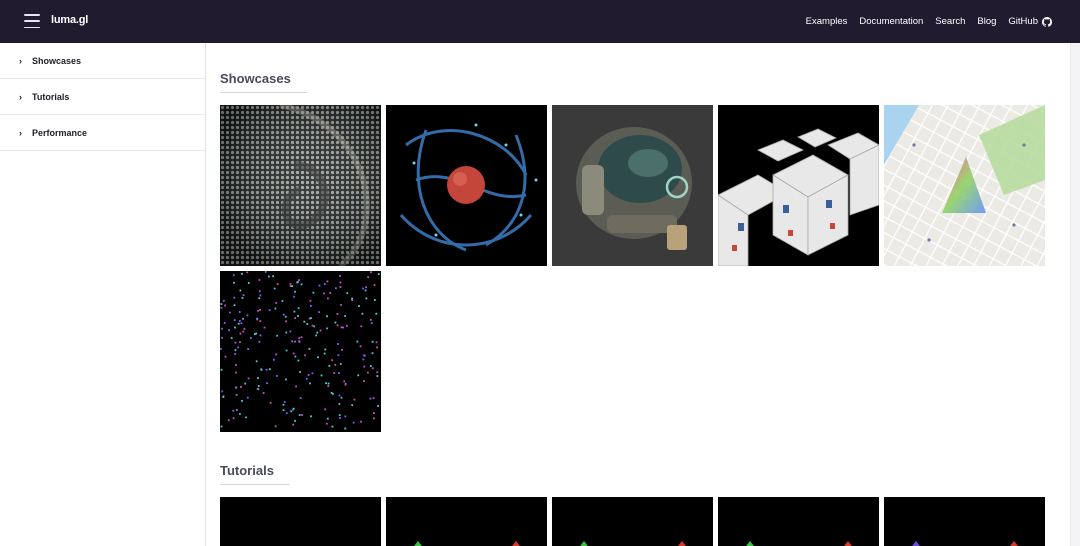  What do you see at coordinates (69, 20) in the screenshot?
I see `brand-logo: luma.gl` at bounding box center [69, 20].